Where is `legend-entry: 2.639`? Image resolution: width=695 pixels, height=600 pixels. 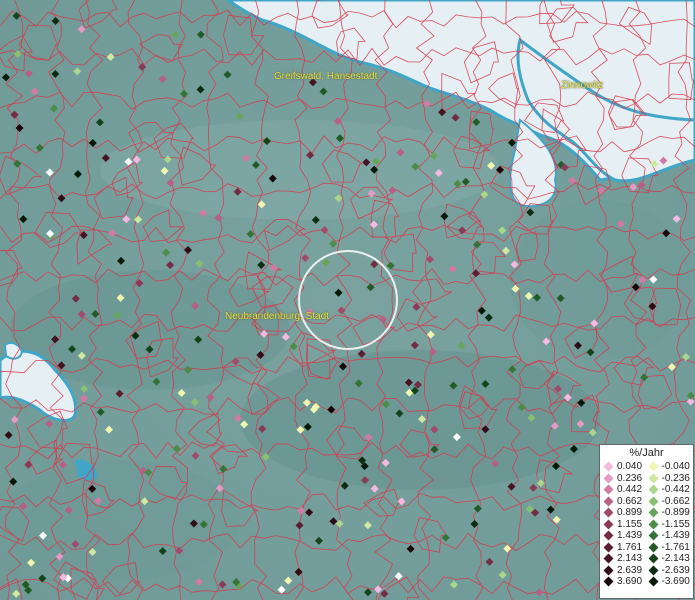 legend-entry: 2.639 is located at coordinates (624, 571).